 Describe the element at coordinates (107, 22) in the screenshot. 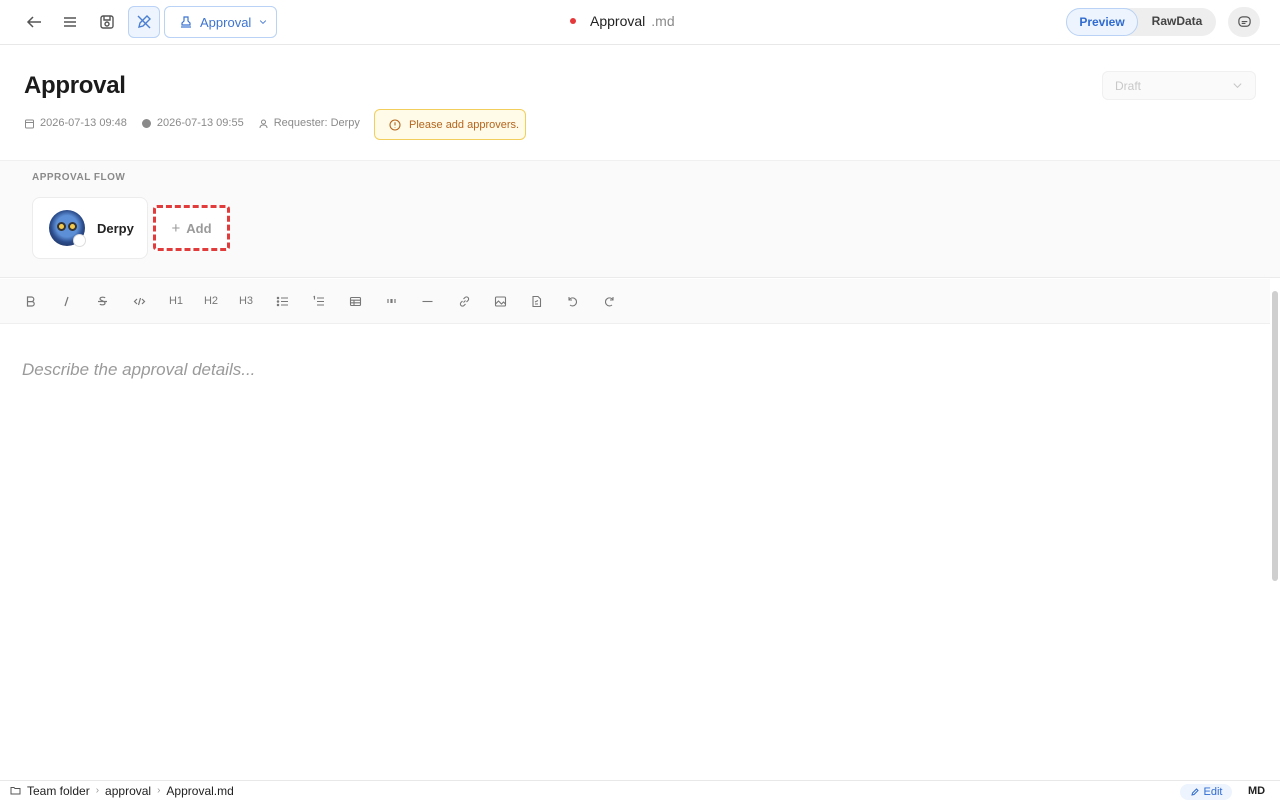

I see `save-icon` at that location.